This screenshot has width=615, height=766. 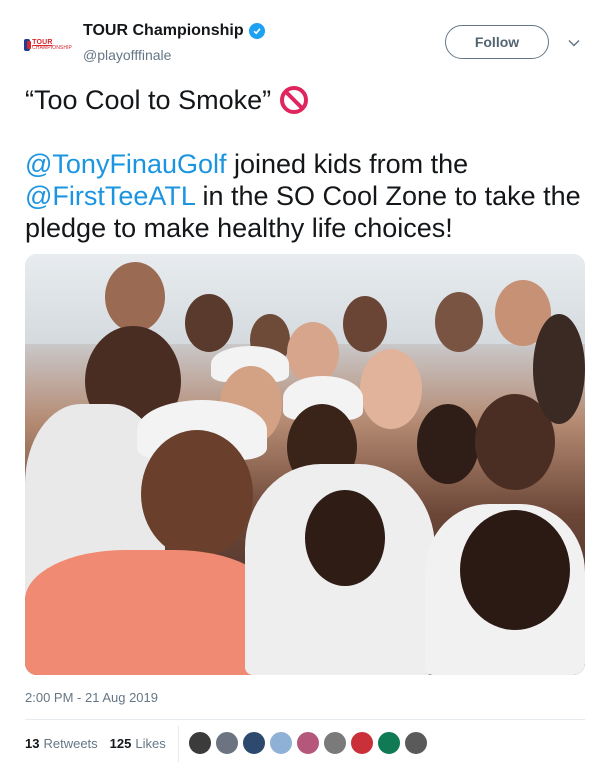 I want to click on likes-count: 125, so click(x=120, y=743).